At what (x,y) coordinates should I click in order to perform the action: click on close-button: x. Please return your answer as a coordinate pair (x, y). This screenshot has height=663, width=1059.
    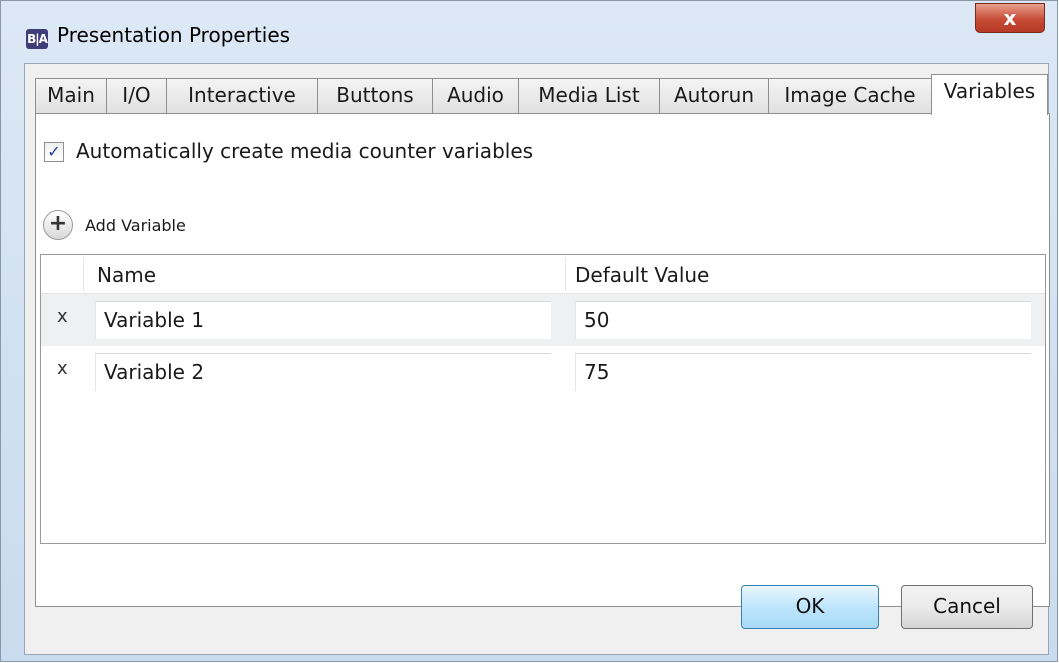
    Looking at the image, I should click on (1010, 18).